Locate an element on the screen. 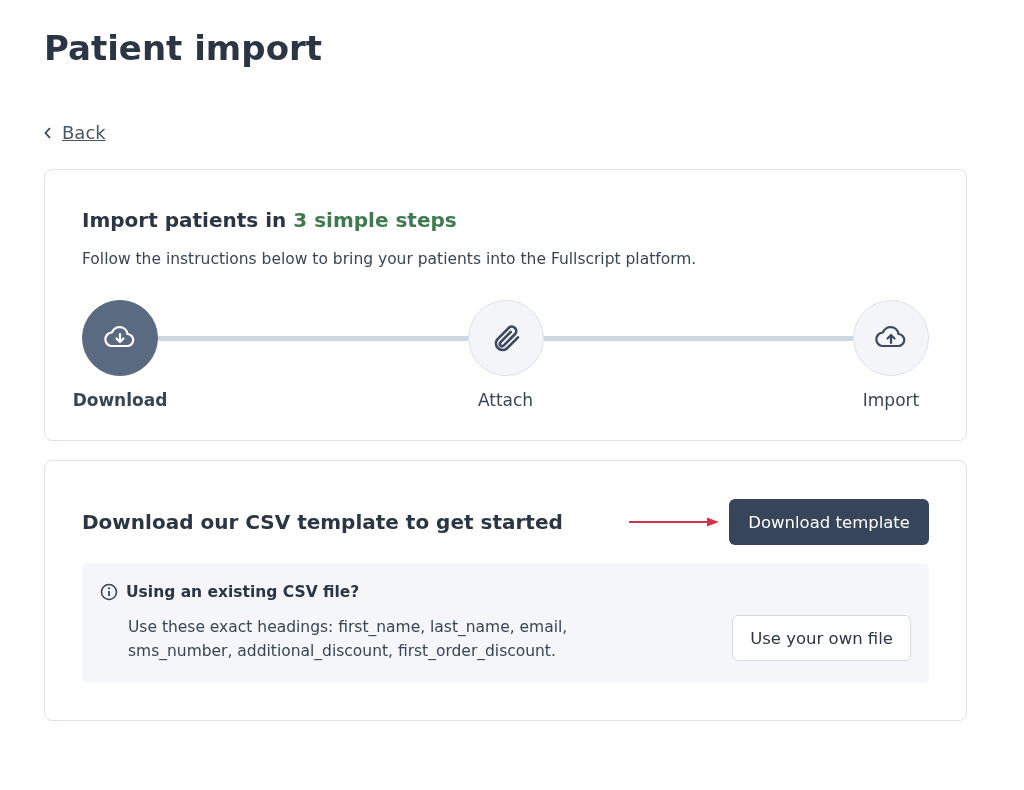 This screenshot has height=790, width=1024. description: Follow the instructions below to bring your patients into the Fullscript platform. is located at coordinates (390, 259).